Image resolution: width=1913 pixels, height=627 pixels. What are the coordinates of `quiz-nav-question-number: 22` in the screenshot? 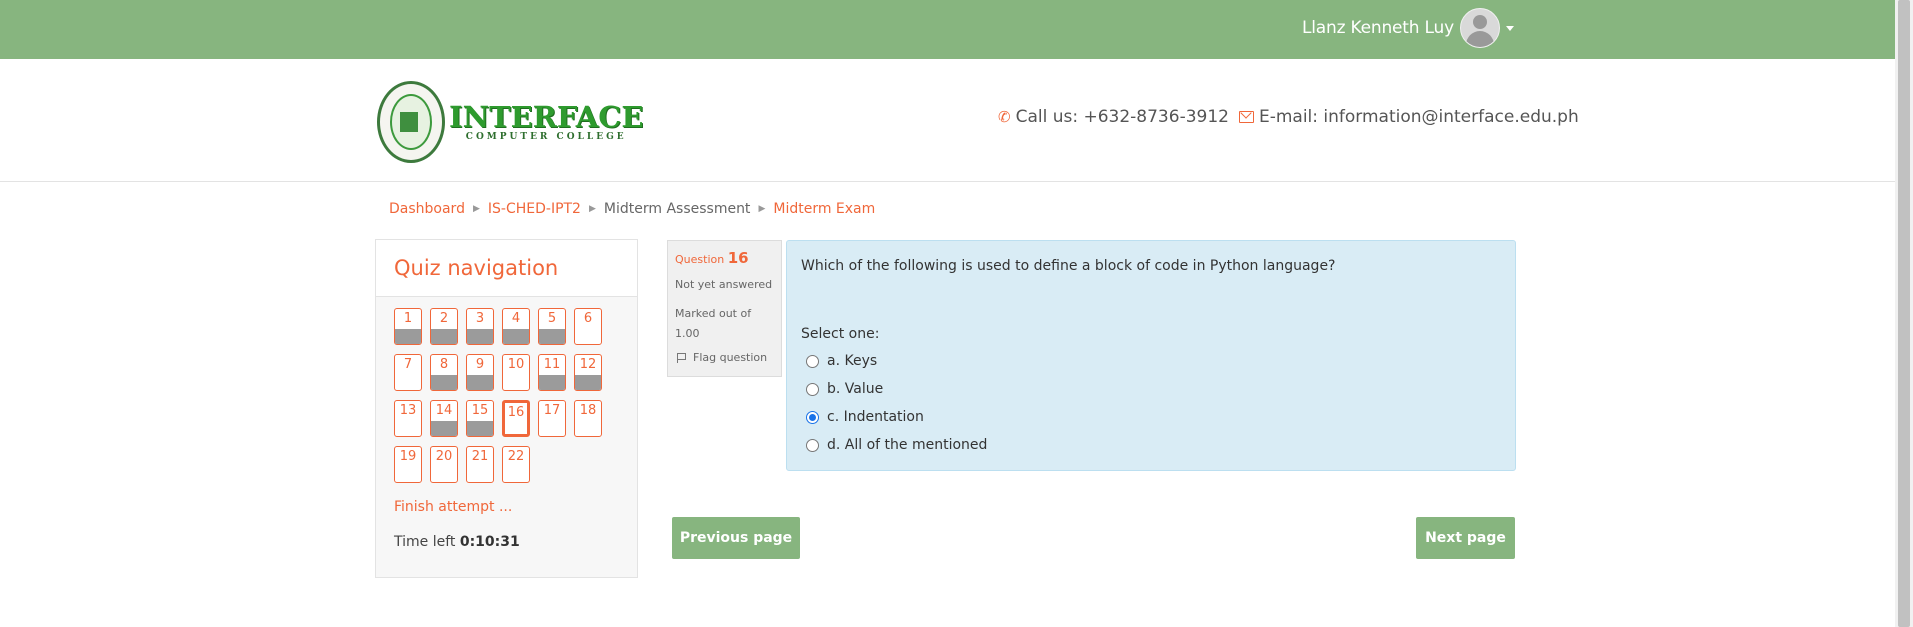 It's located at (516, 456).